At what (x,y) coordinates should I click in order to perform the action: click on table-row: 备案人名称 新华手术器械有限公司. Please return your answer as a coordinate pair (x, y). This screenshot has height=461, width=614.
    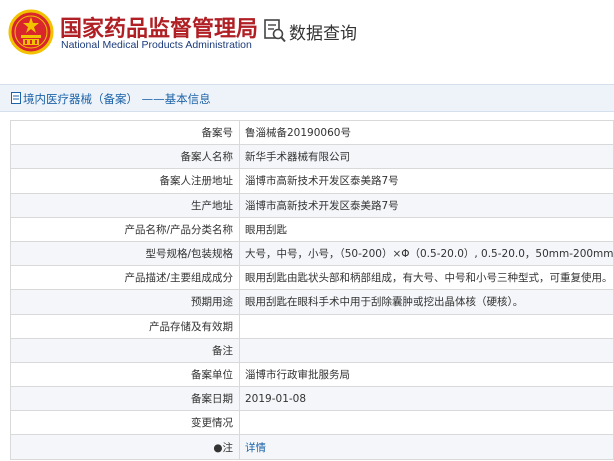
    Looking at the image, I should click on (312, 157).